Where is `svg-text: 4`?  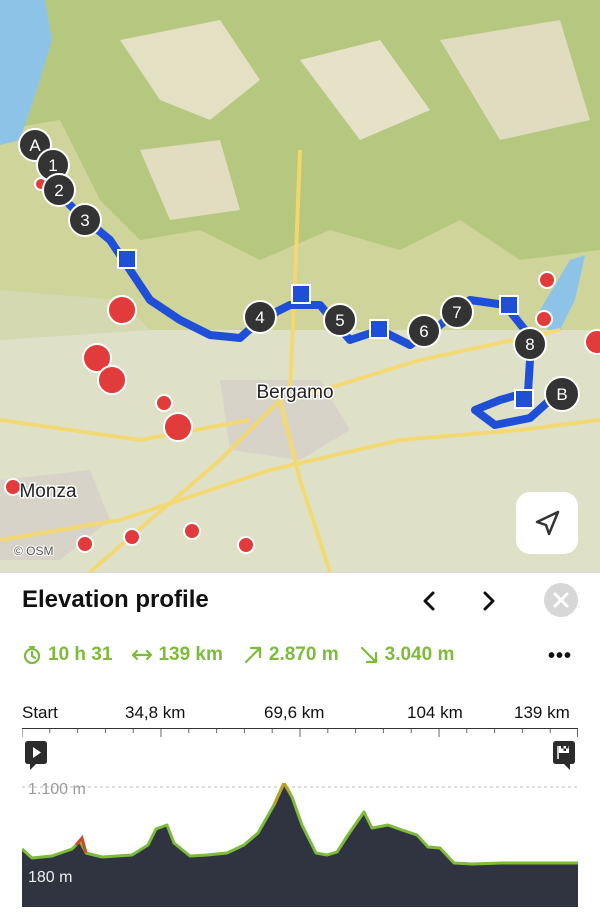 svg-text: 4 is located at coordinates (259, 317).